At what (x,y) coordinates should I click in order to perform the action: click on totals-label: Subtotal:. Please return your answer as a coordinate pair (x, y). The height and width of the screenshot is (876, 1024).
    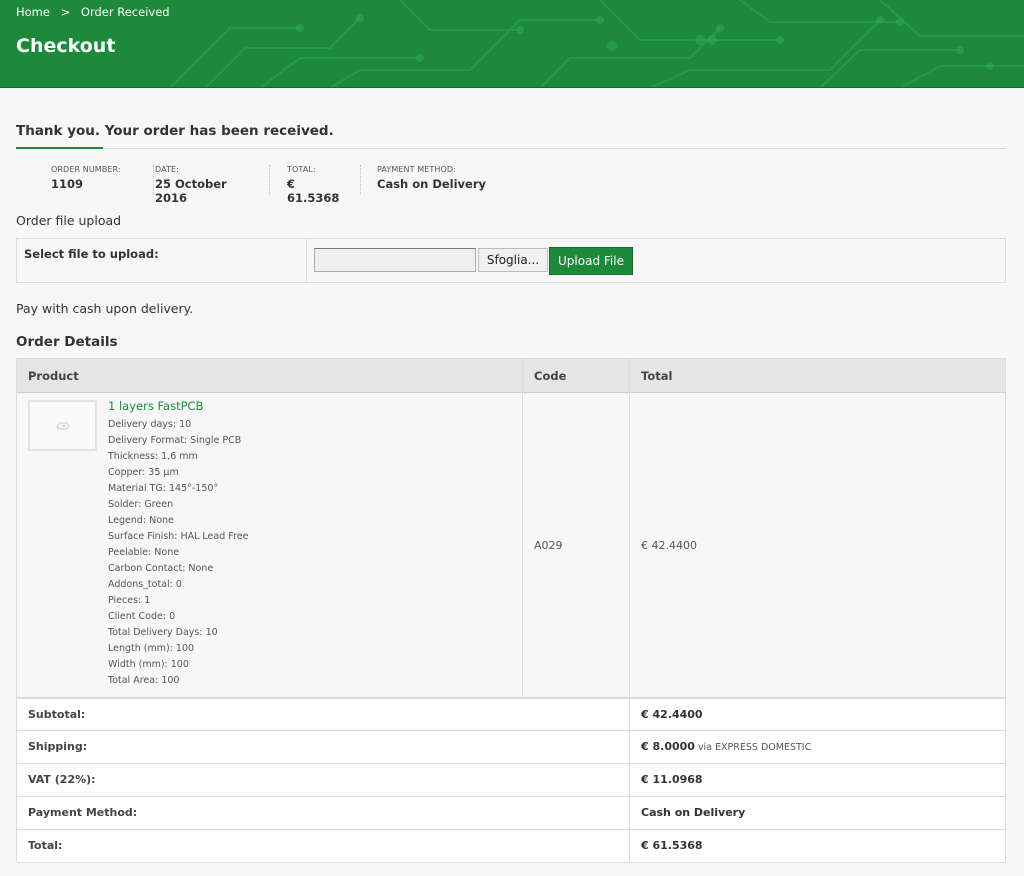
    Looking at the image, I should click on (57, 714).